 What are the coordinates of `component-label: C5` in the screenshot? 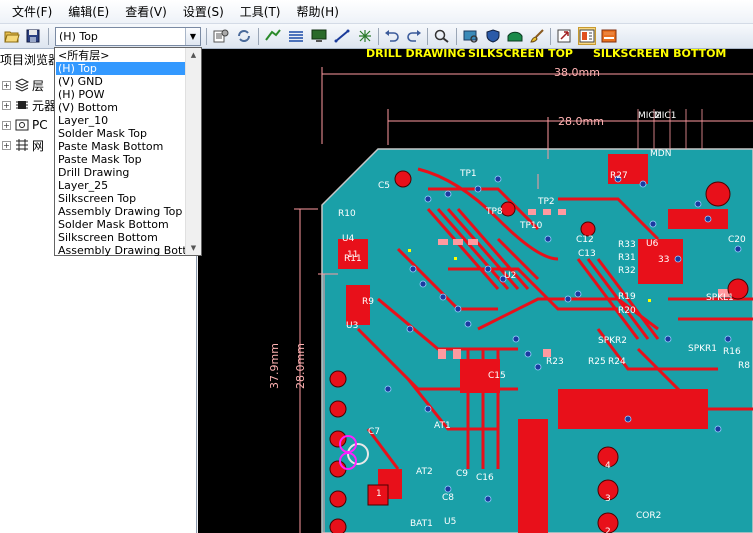 It's located at (384, 186).